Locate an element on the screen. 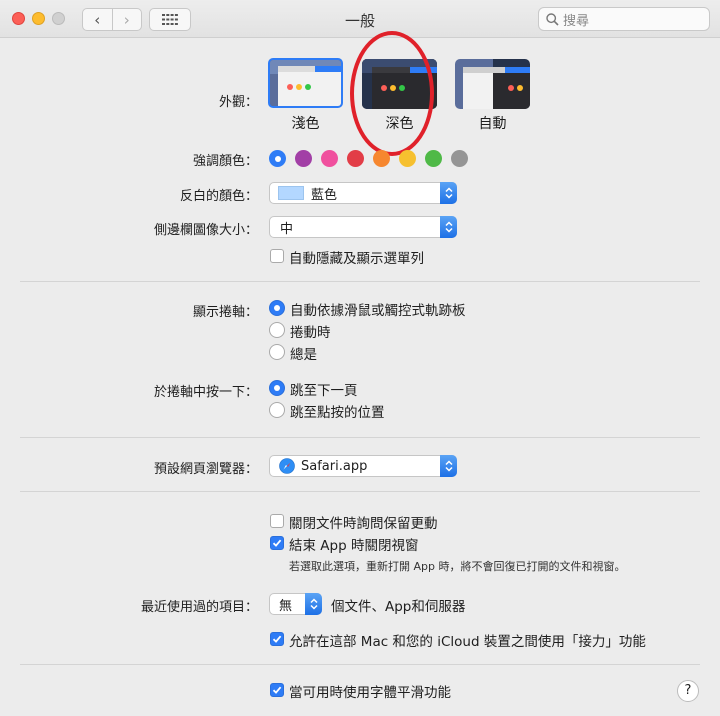 This screenshot has width=720, height=716. red-circle-annotation is located at coordinates (392, 93).